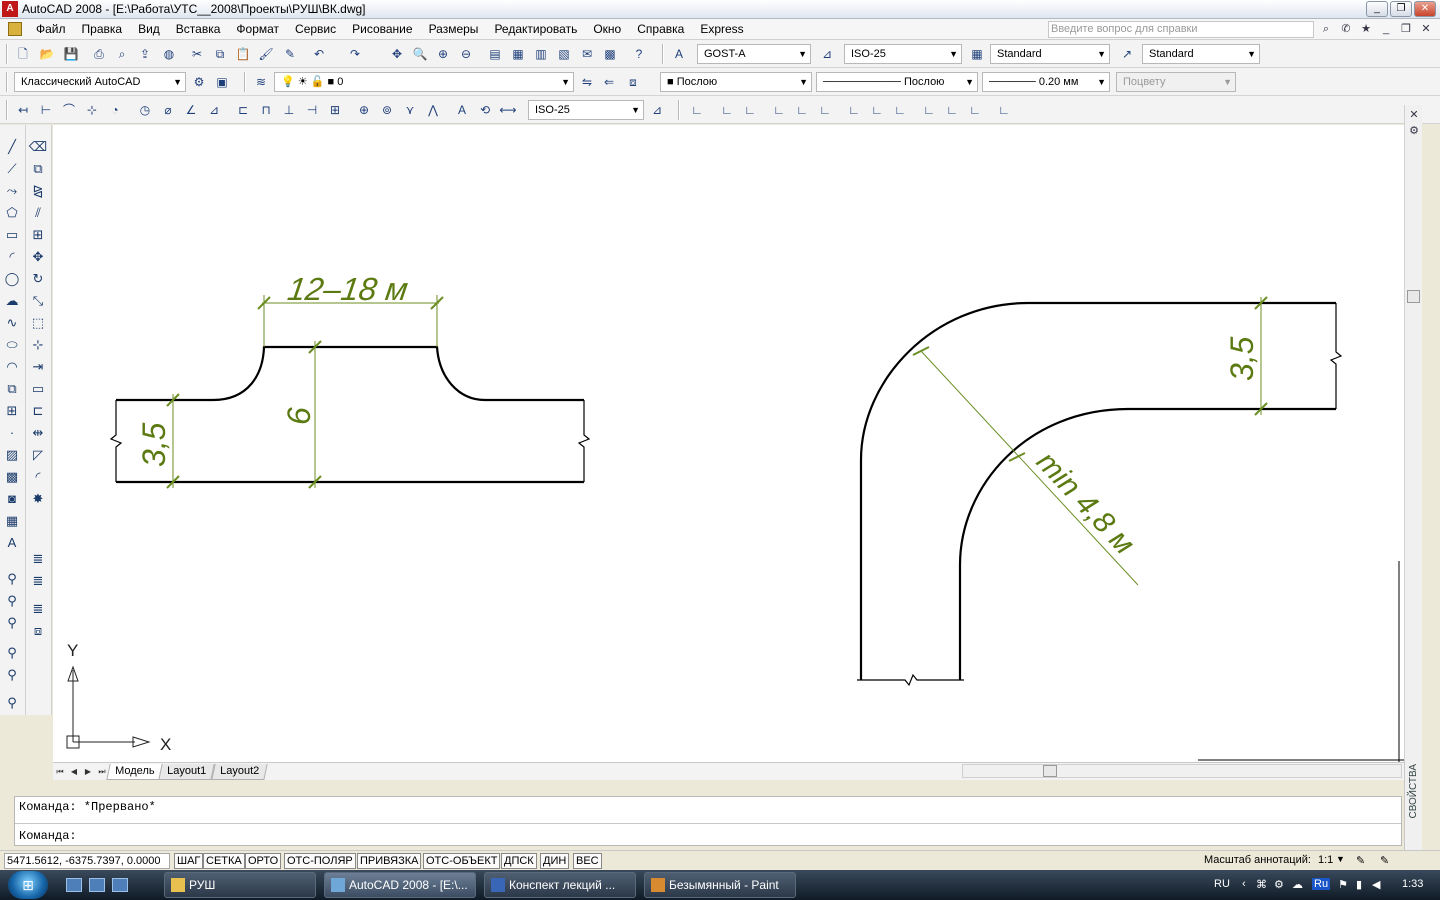  What do you see at coordinates (1401, 9) in the screenshot?
I see `restore-button: ❐` at bounding box center [1401, 9].